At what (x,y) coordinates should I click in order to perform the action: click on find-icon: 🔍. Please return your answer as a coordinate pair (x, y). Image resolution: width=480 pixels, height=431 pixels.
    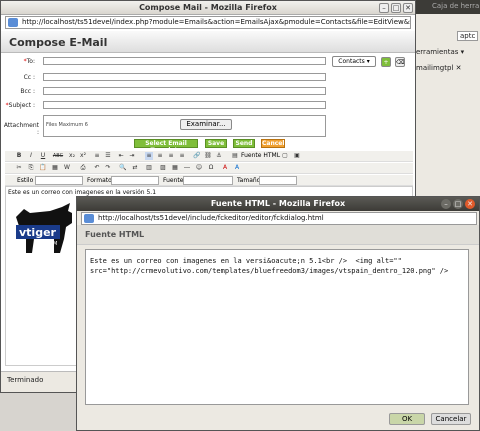
    Looking at the image, I should click on (123, 168).